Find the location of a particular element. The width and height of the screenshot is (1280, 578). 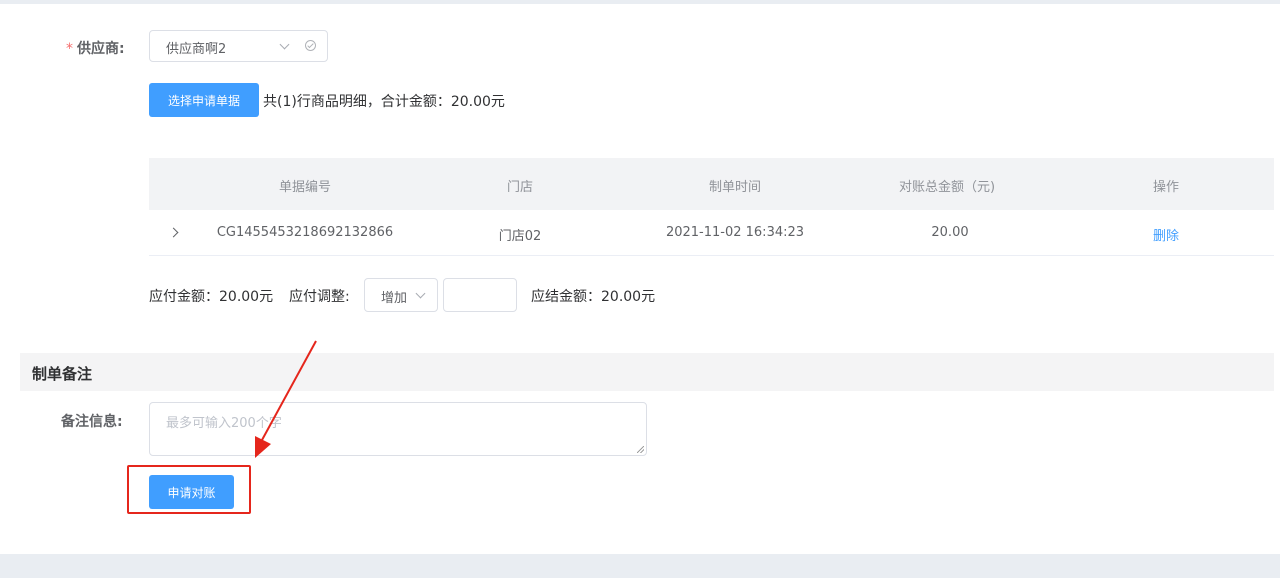

adjust-label: 应付调整: is located at coordinates (319, 297).